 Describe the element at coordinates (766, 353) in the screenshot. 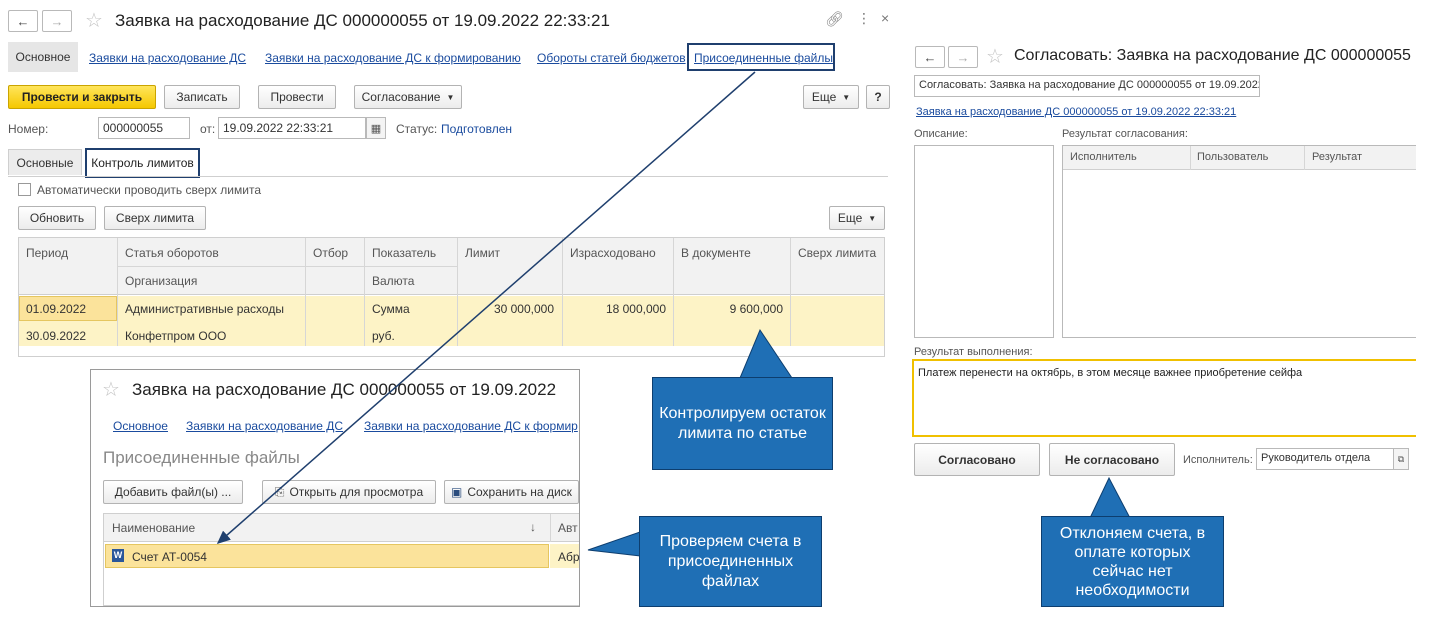

I see `callout-pointer-limit` at that location.